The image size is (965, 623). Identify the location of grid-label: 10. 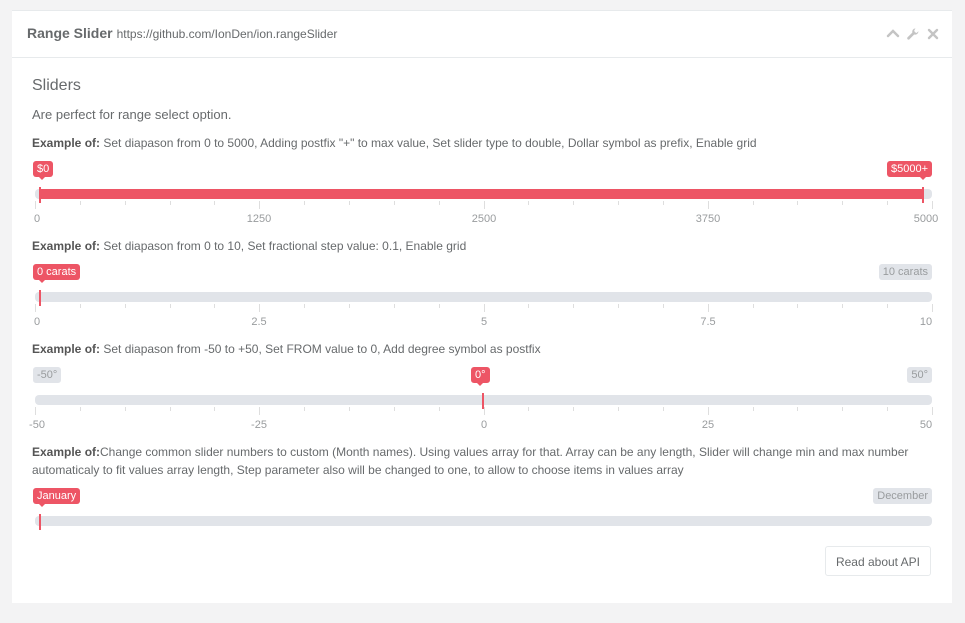
(926, 322).